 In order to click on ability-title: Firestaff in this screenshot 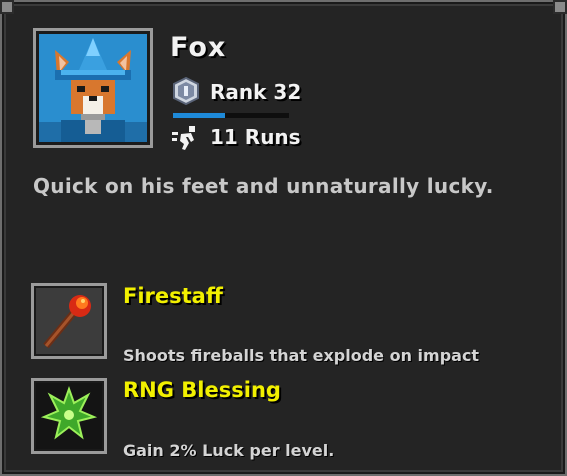, I will do `click(173, 296)`.